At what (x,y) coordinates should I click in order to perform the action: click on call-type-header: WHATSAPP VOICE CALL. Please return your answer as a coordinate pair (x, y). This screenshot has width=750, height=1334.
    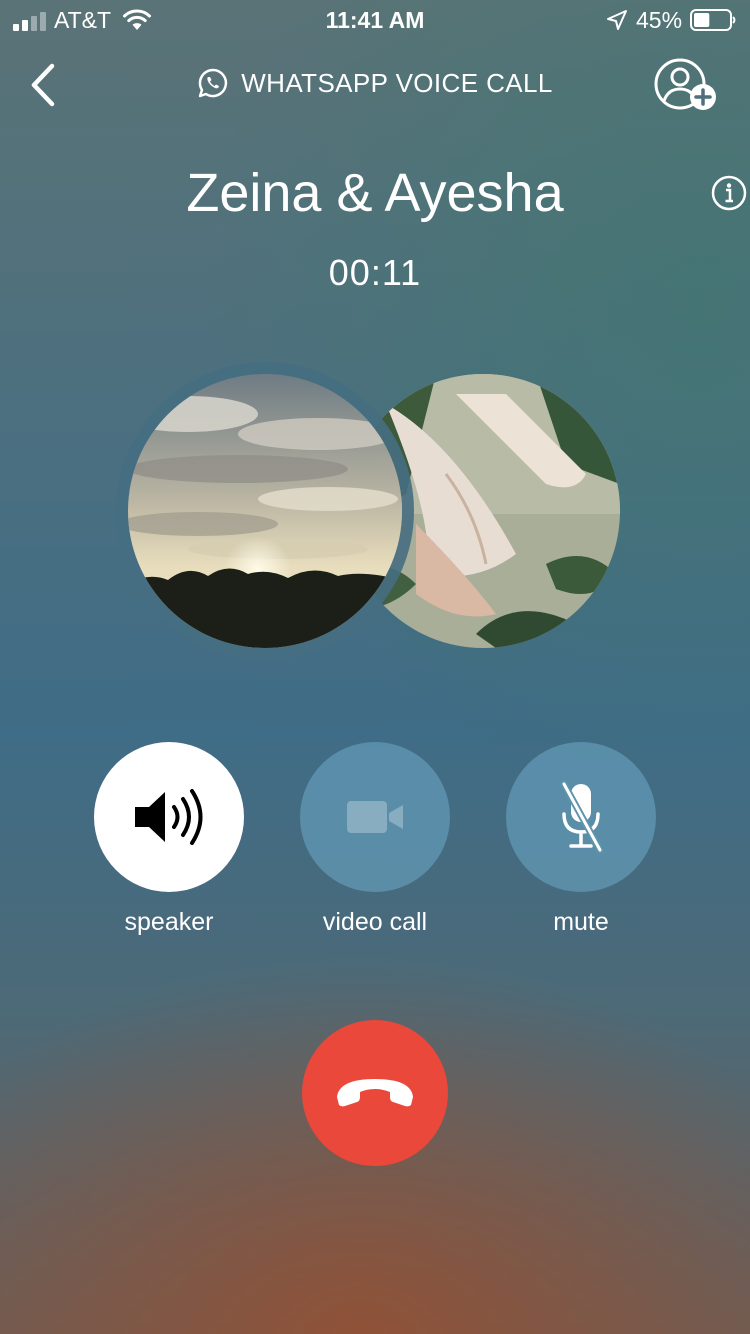
    Looking at the image, I should click on (375, 83).